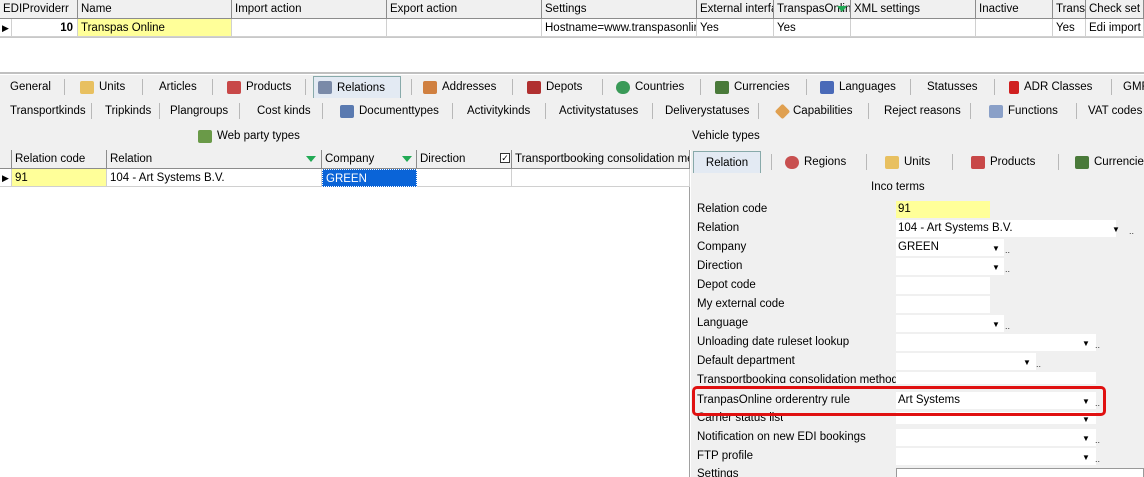  Describe the element at coordinates (726, 136) in the screenshot. I see `tab-vehicle-types: Vehicle types` at that location.